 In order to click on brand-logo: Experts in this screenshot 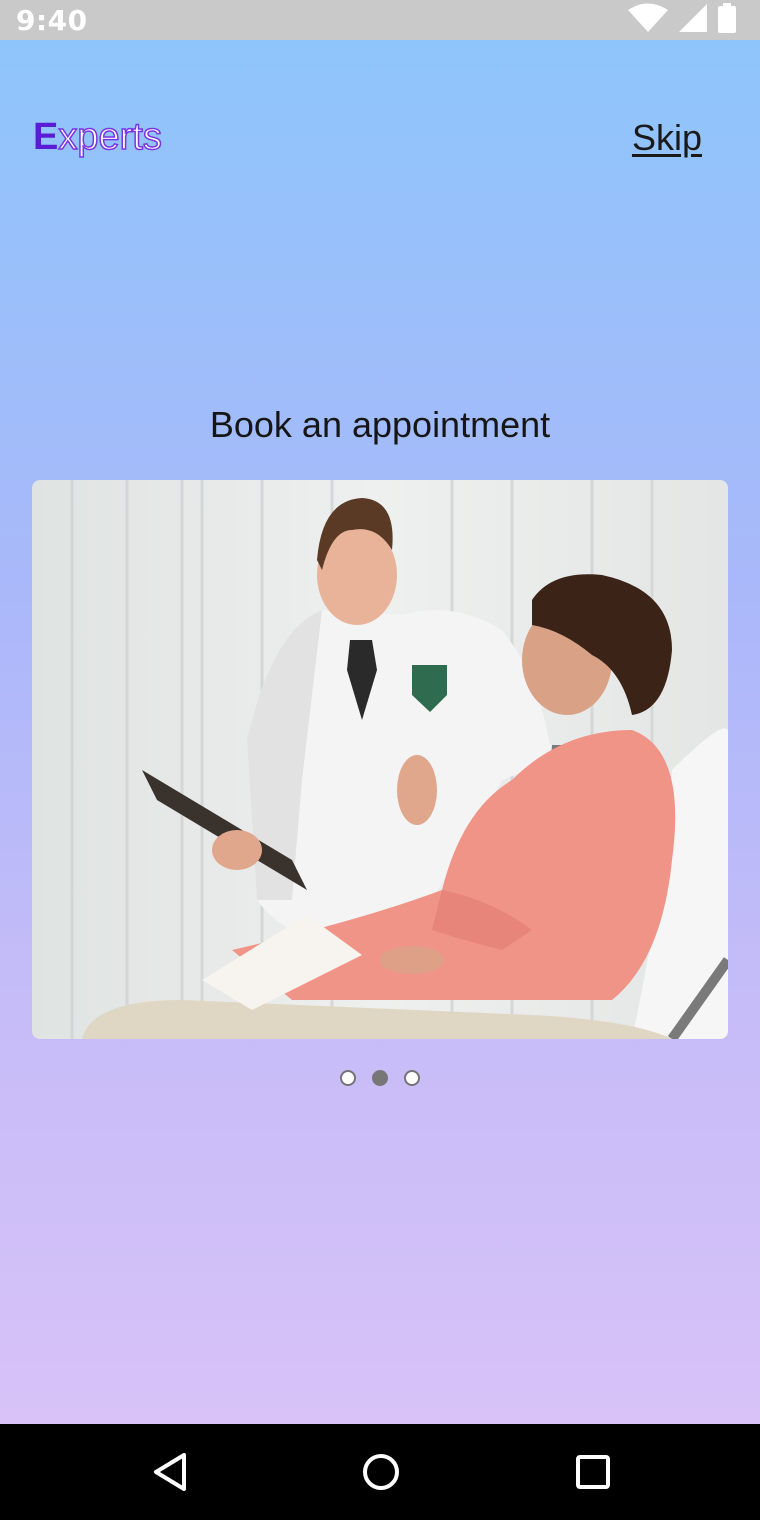, I will do `click(98, 137)`.